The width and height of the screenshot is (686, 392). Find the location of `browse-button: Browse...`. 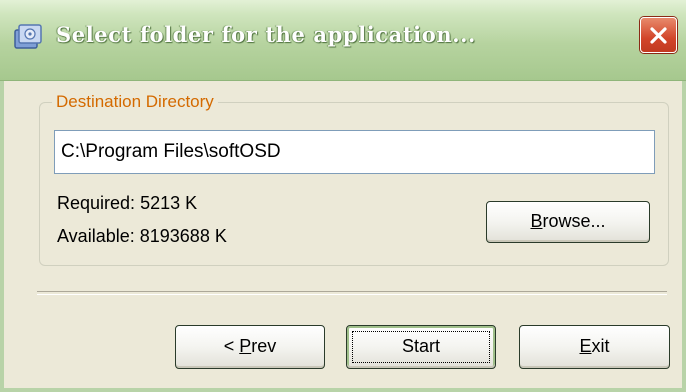

browse-button: Browse... is located at coordinates (568, 222).